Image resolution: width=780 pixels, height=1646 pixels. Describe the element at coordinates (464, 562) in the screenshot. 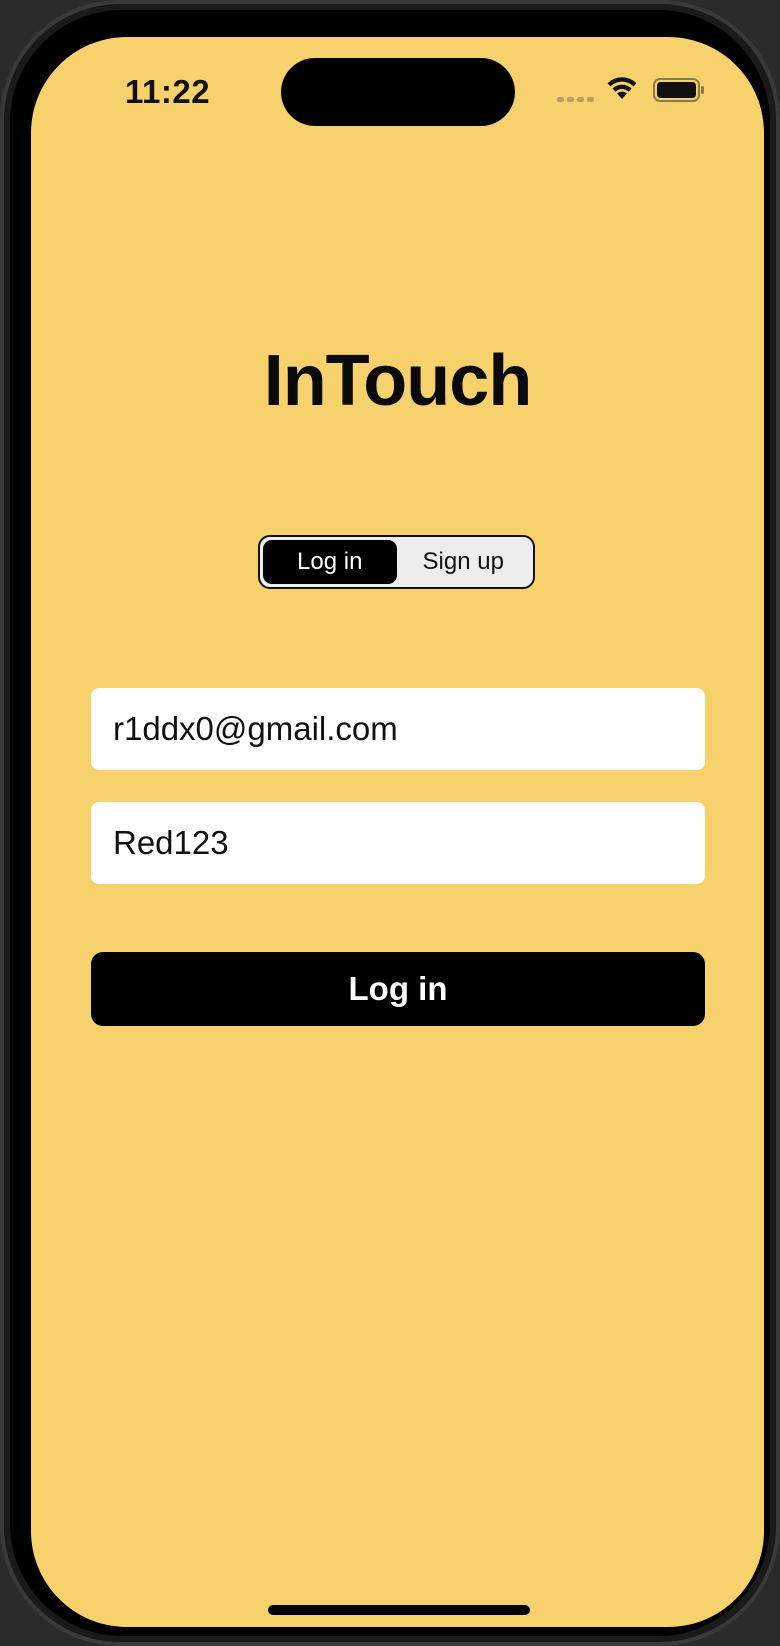

I see `tab-sign-up: Sign up` at that location.